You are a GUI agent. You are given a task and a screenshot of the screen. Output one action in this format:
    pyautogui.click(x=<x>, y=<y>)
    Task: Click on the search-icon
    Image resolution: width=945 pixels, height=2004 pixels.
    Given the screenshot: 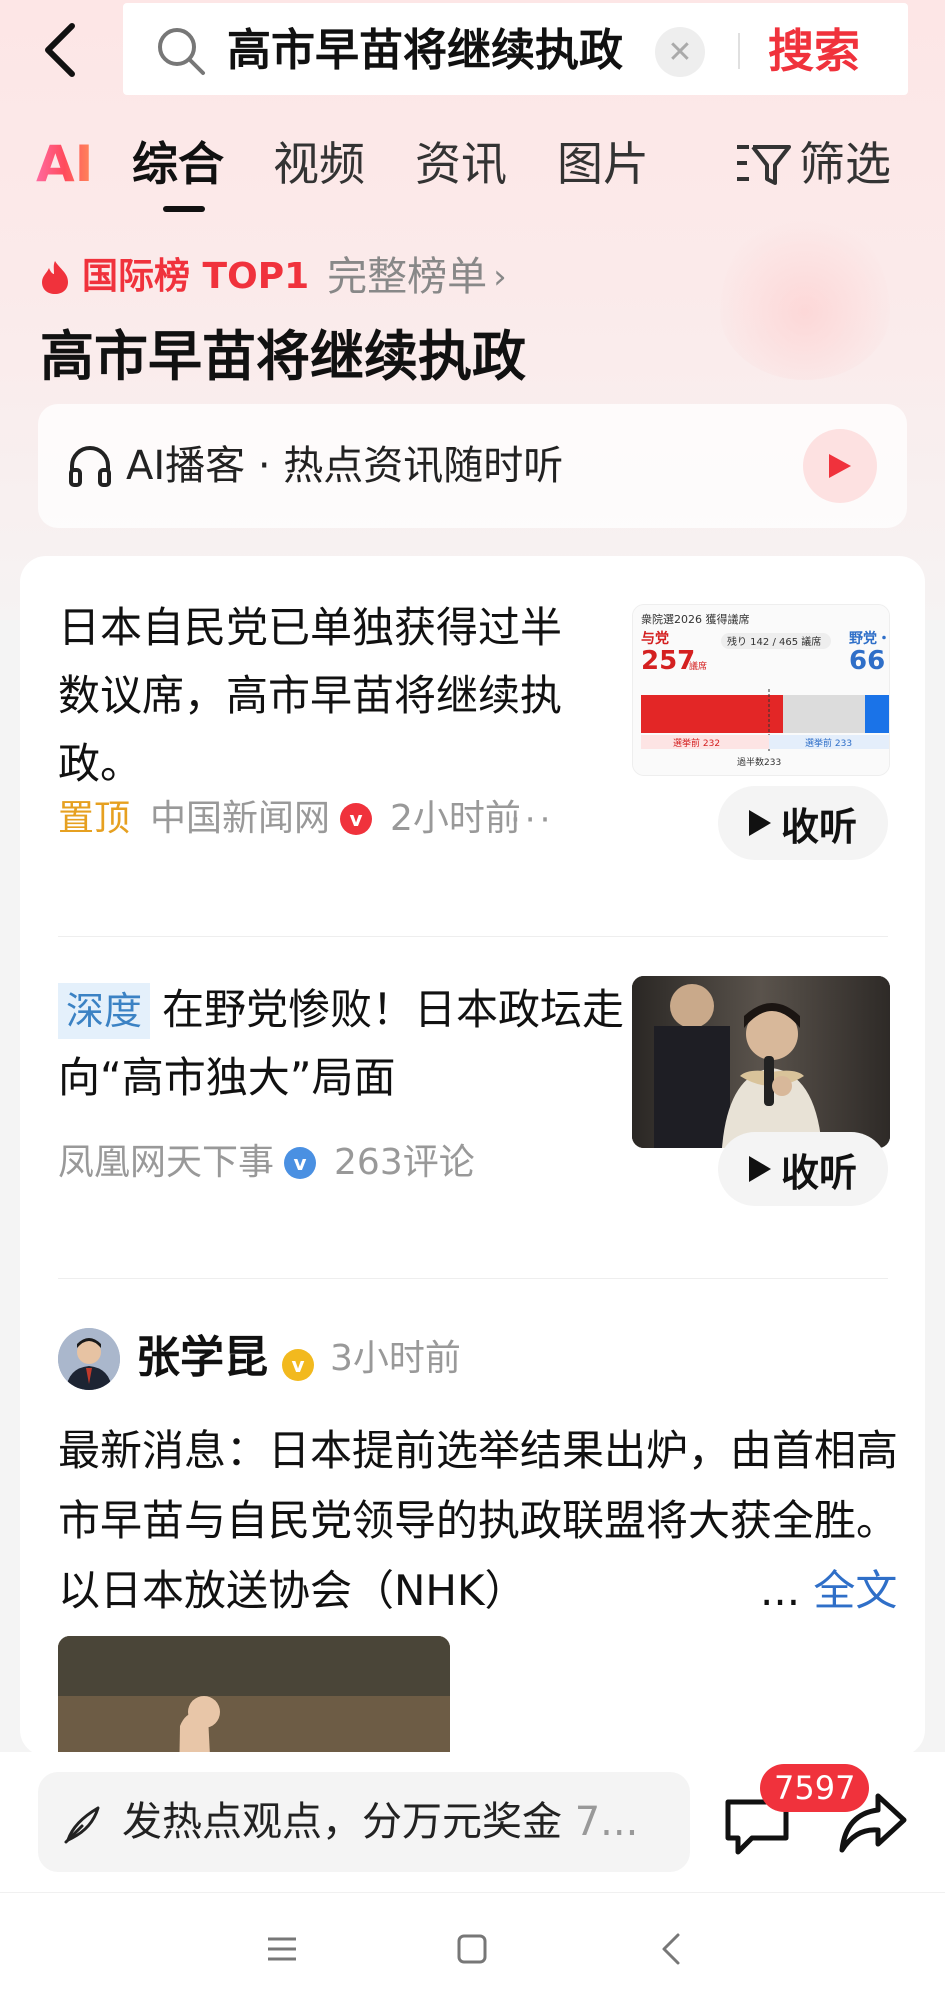 What is the action you would take?
    pyautogui.click(x=181, y=51)
    